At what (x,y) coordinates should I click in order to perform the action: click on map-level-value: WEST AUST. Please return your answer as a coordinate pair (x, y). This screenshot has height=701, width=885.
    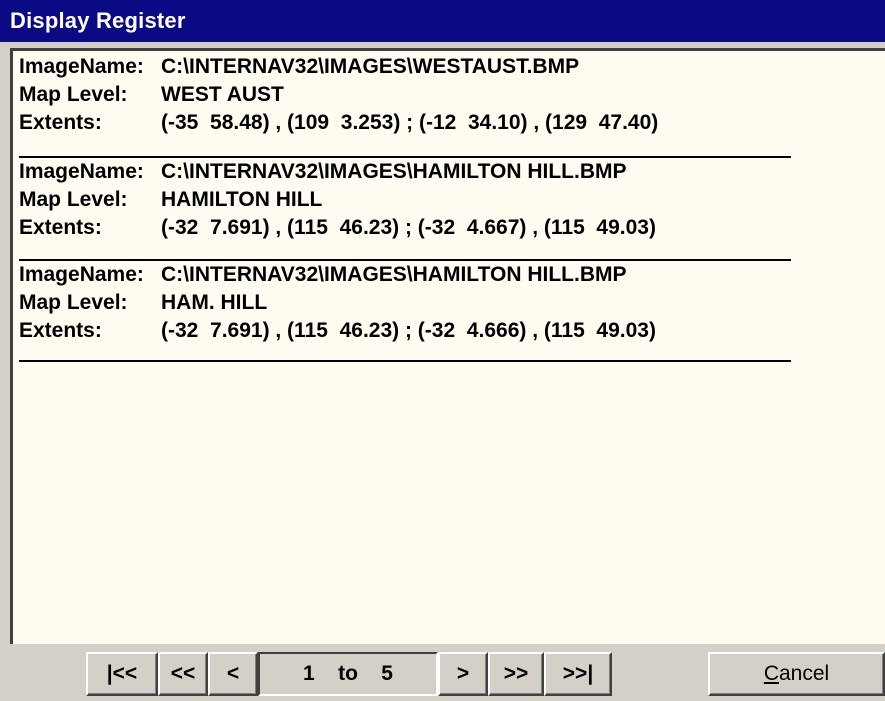
    Looking at the image, I should click on (222, 94).